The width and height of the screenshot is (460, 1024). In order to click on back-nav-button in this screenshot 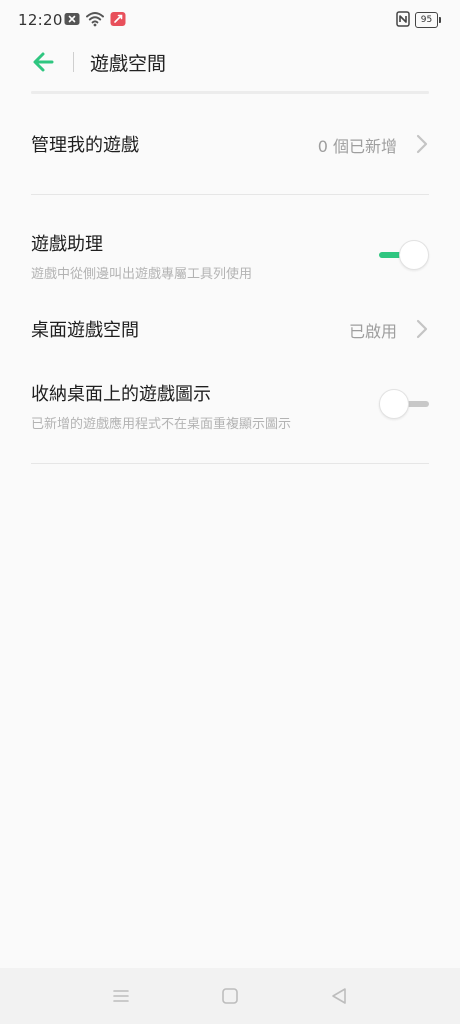, I will do `click(339, 996)`.